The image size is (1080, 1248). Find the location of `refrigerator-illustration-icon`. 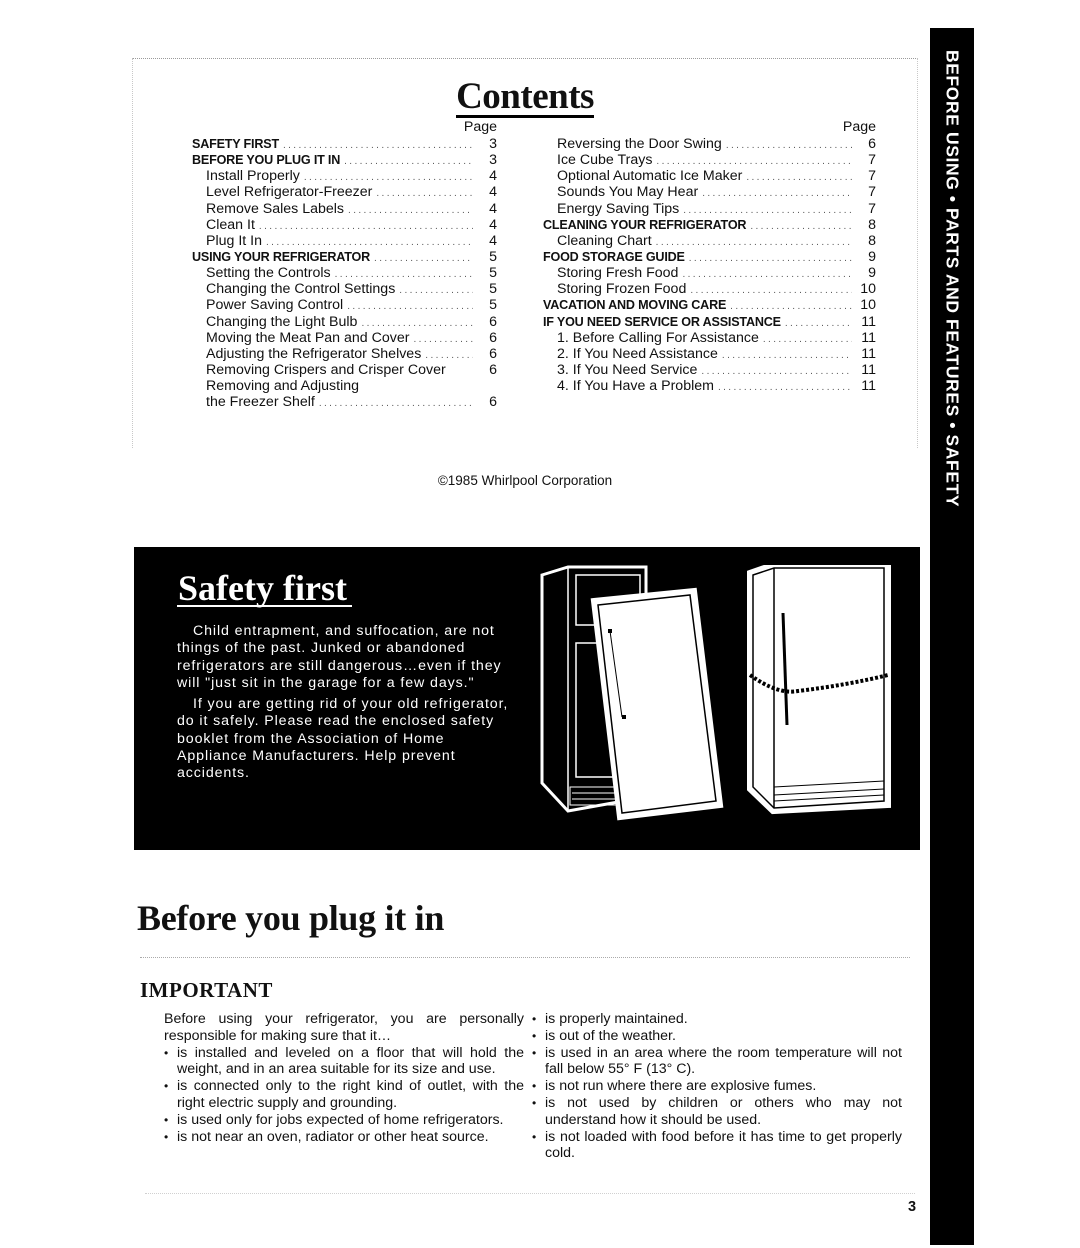

refrigerator-illustration-icon is located at coordinates (715, 693).